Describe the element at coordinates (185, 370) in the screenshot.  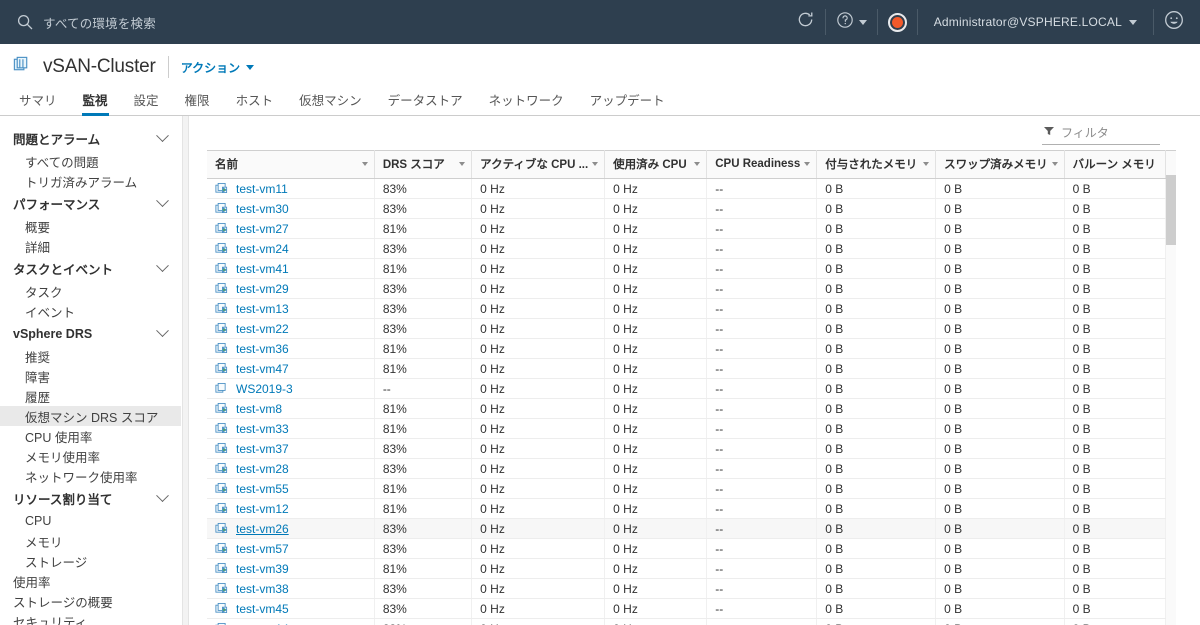
I see `sidebar-scrollbar` at that location.